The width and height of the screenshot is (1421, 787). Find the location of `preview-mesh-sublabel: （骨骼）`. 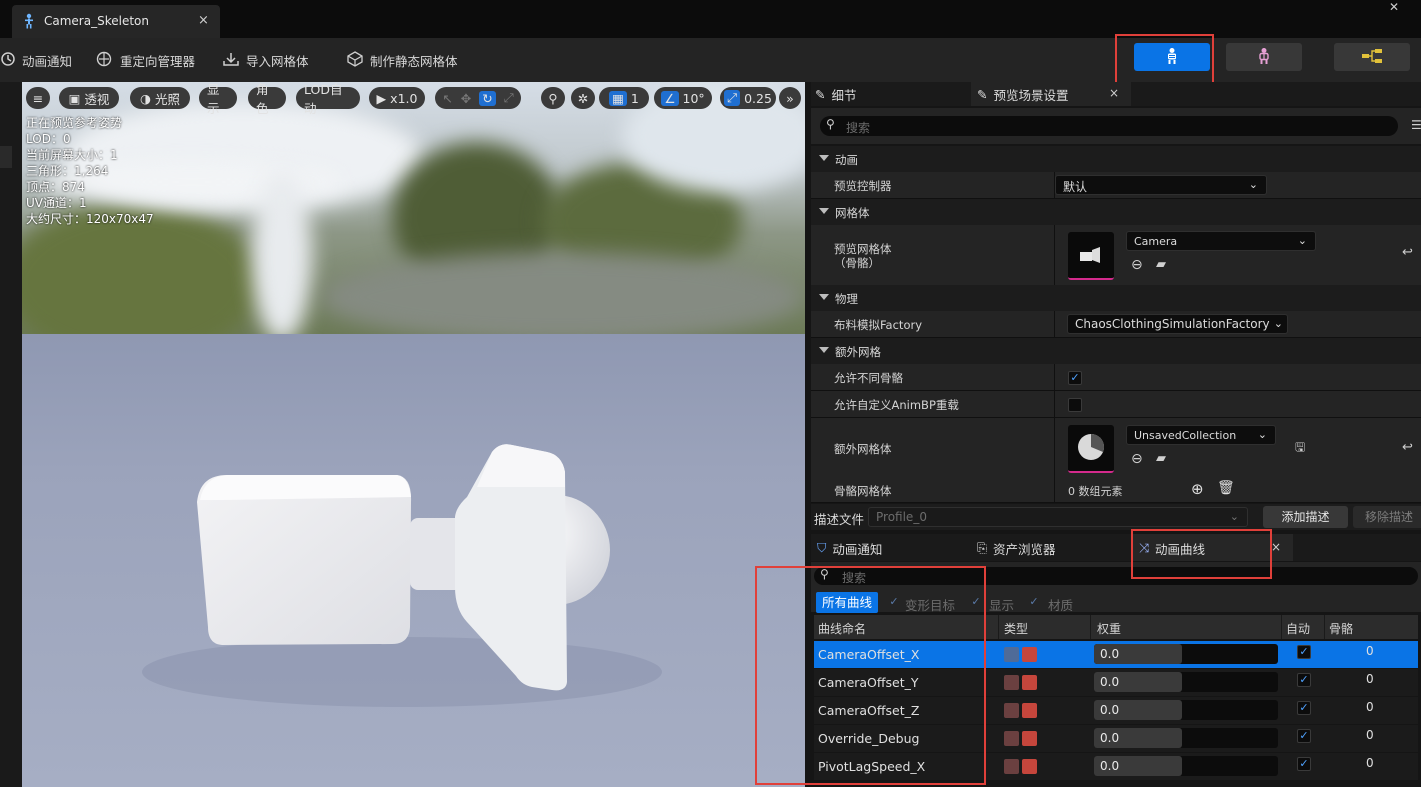

preview-mesh-sublabel: （骨骼） is located at coordinates (857, 263).